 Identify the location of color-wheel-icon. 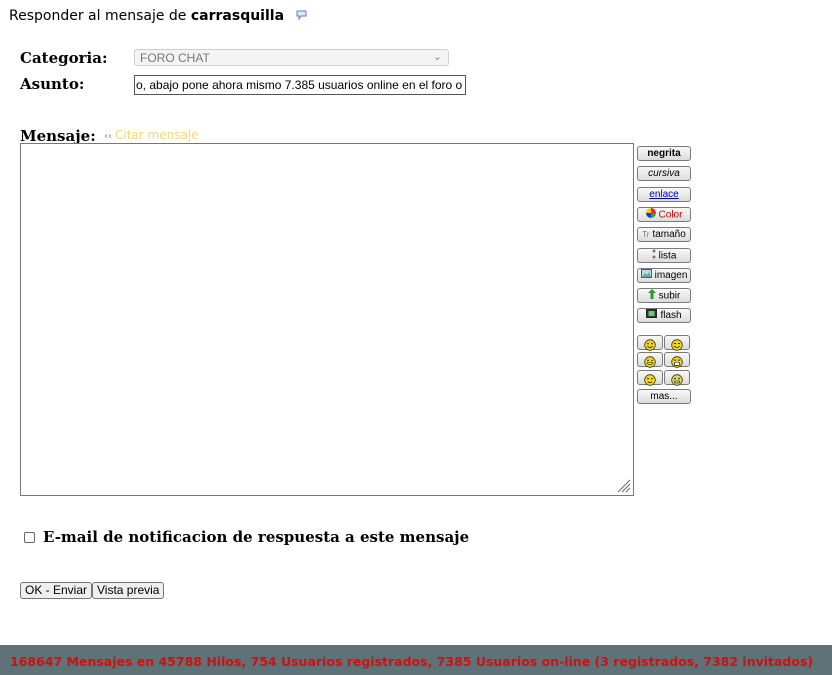
(650, 214).